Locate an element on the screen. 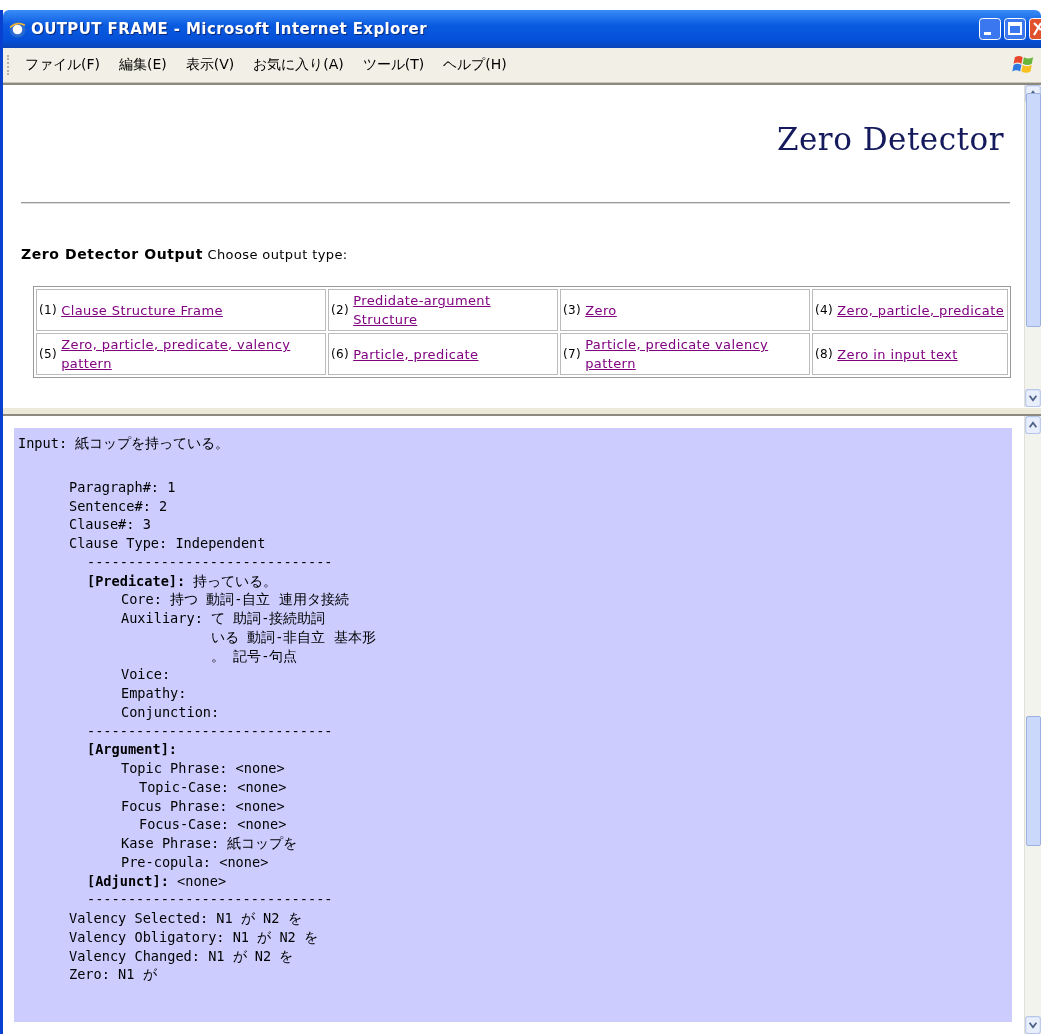 This screenshot has width=1041, height=1034. output-heading: Zero Detector Output is located at coordinates (112, 254).